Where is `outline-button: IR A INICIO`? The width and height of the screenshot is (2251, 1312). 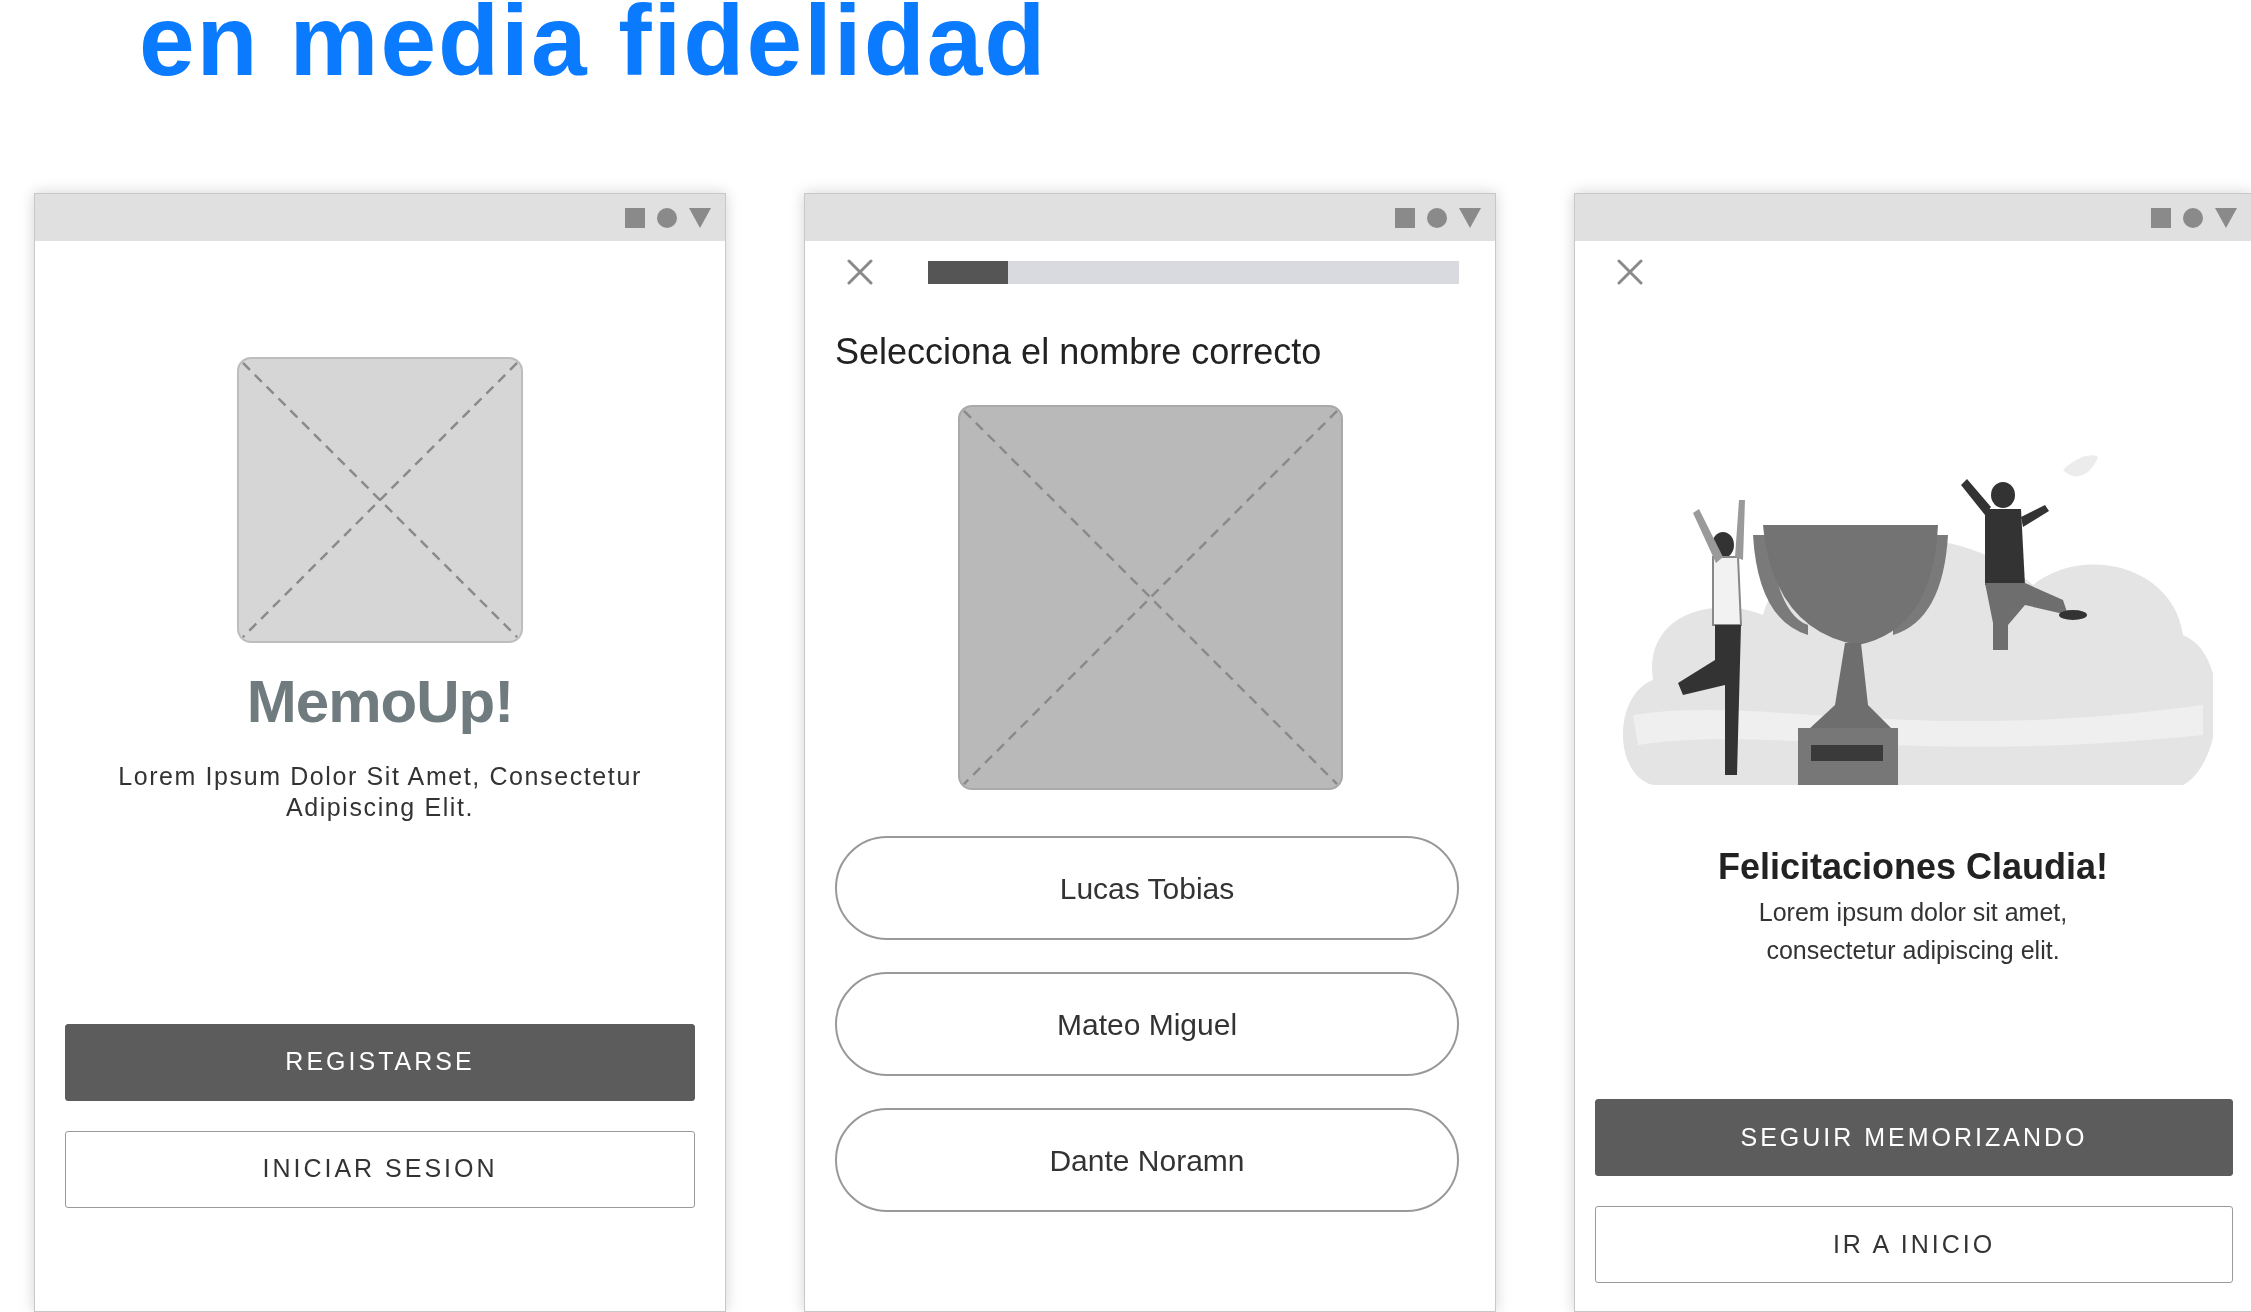
outline-button: IR A INICIO is located at coordinates (1914, 1244).